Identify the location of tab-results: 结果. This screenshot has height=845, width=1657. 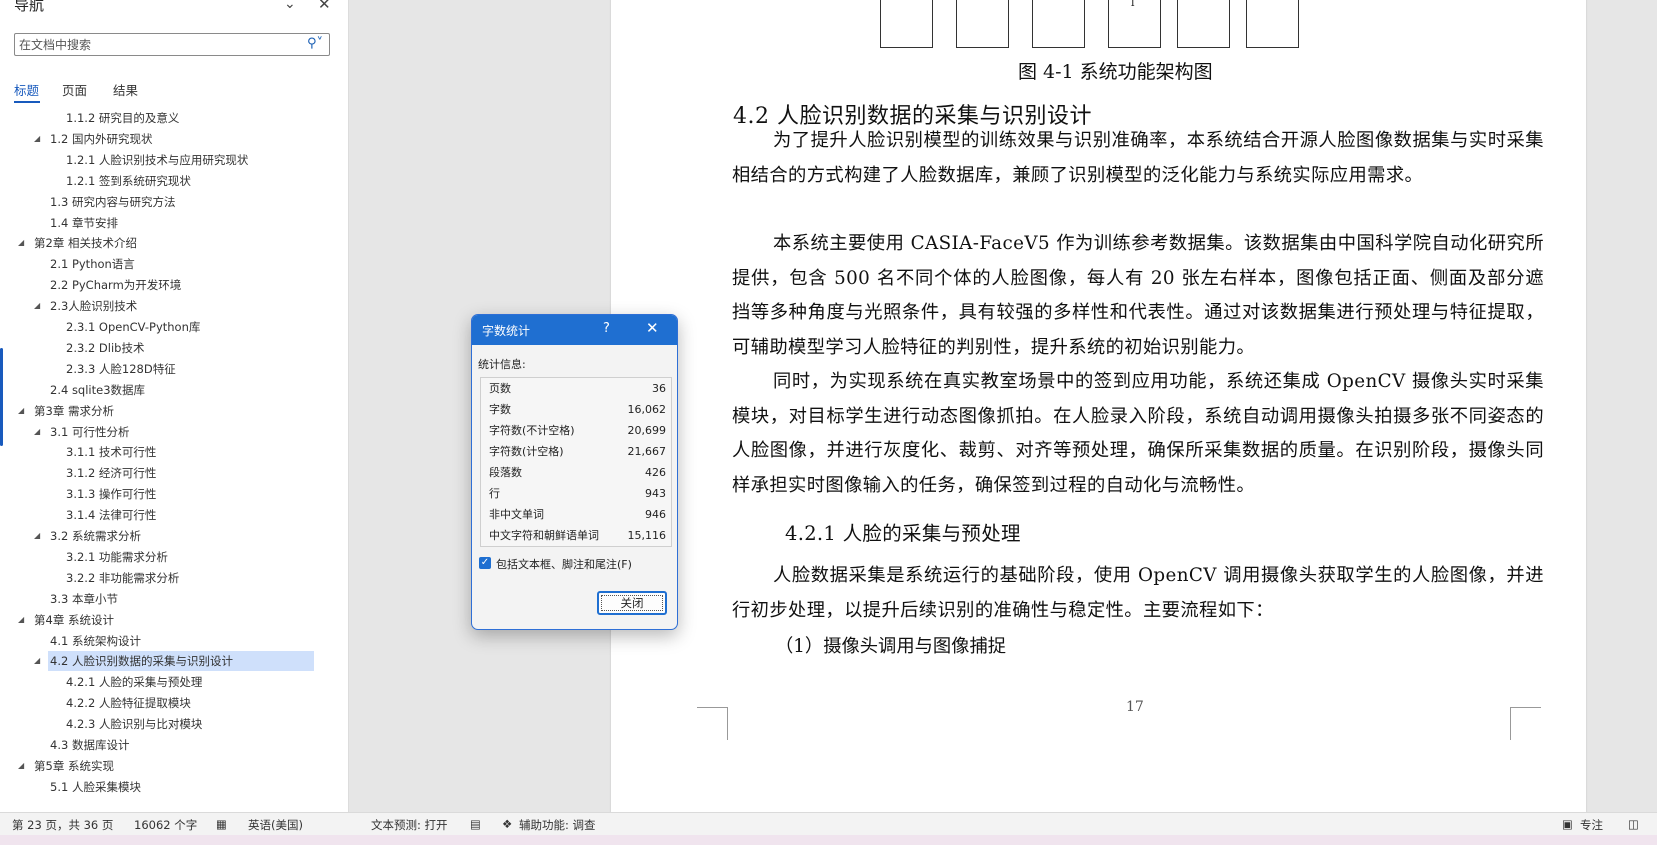
(125, 89).